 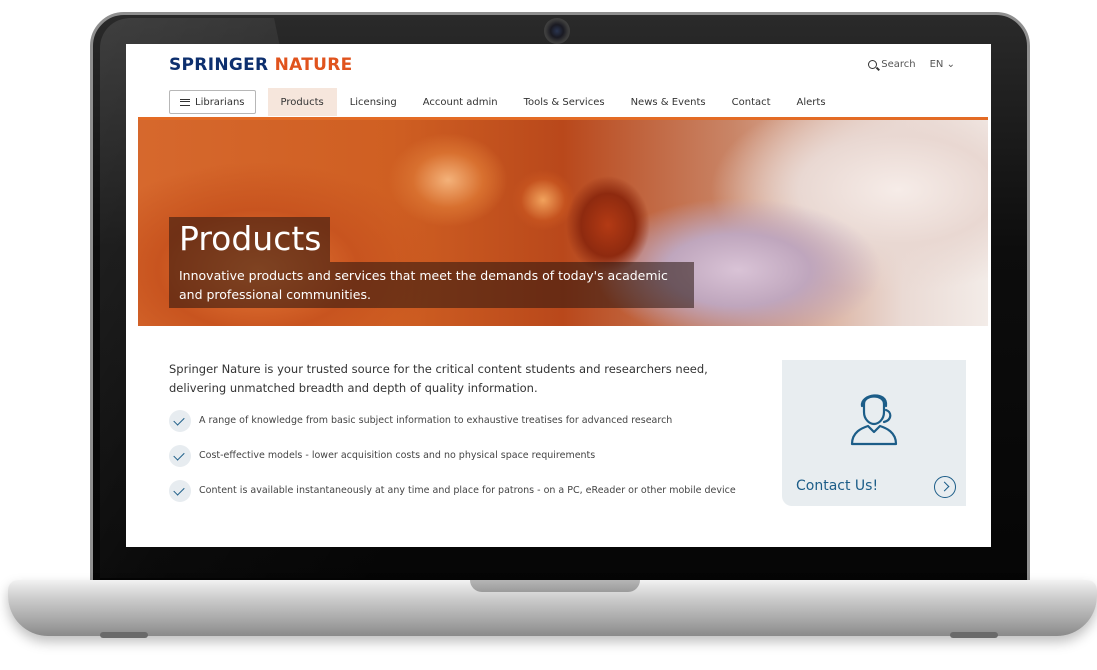 I want to click on webcam-icon, so click(x=557, y=31).